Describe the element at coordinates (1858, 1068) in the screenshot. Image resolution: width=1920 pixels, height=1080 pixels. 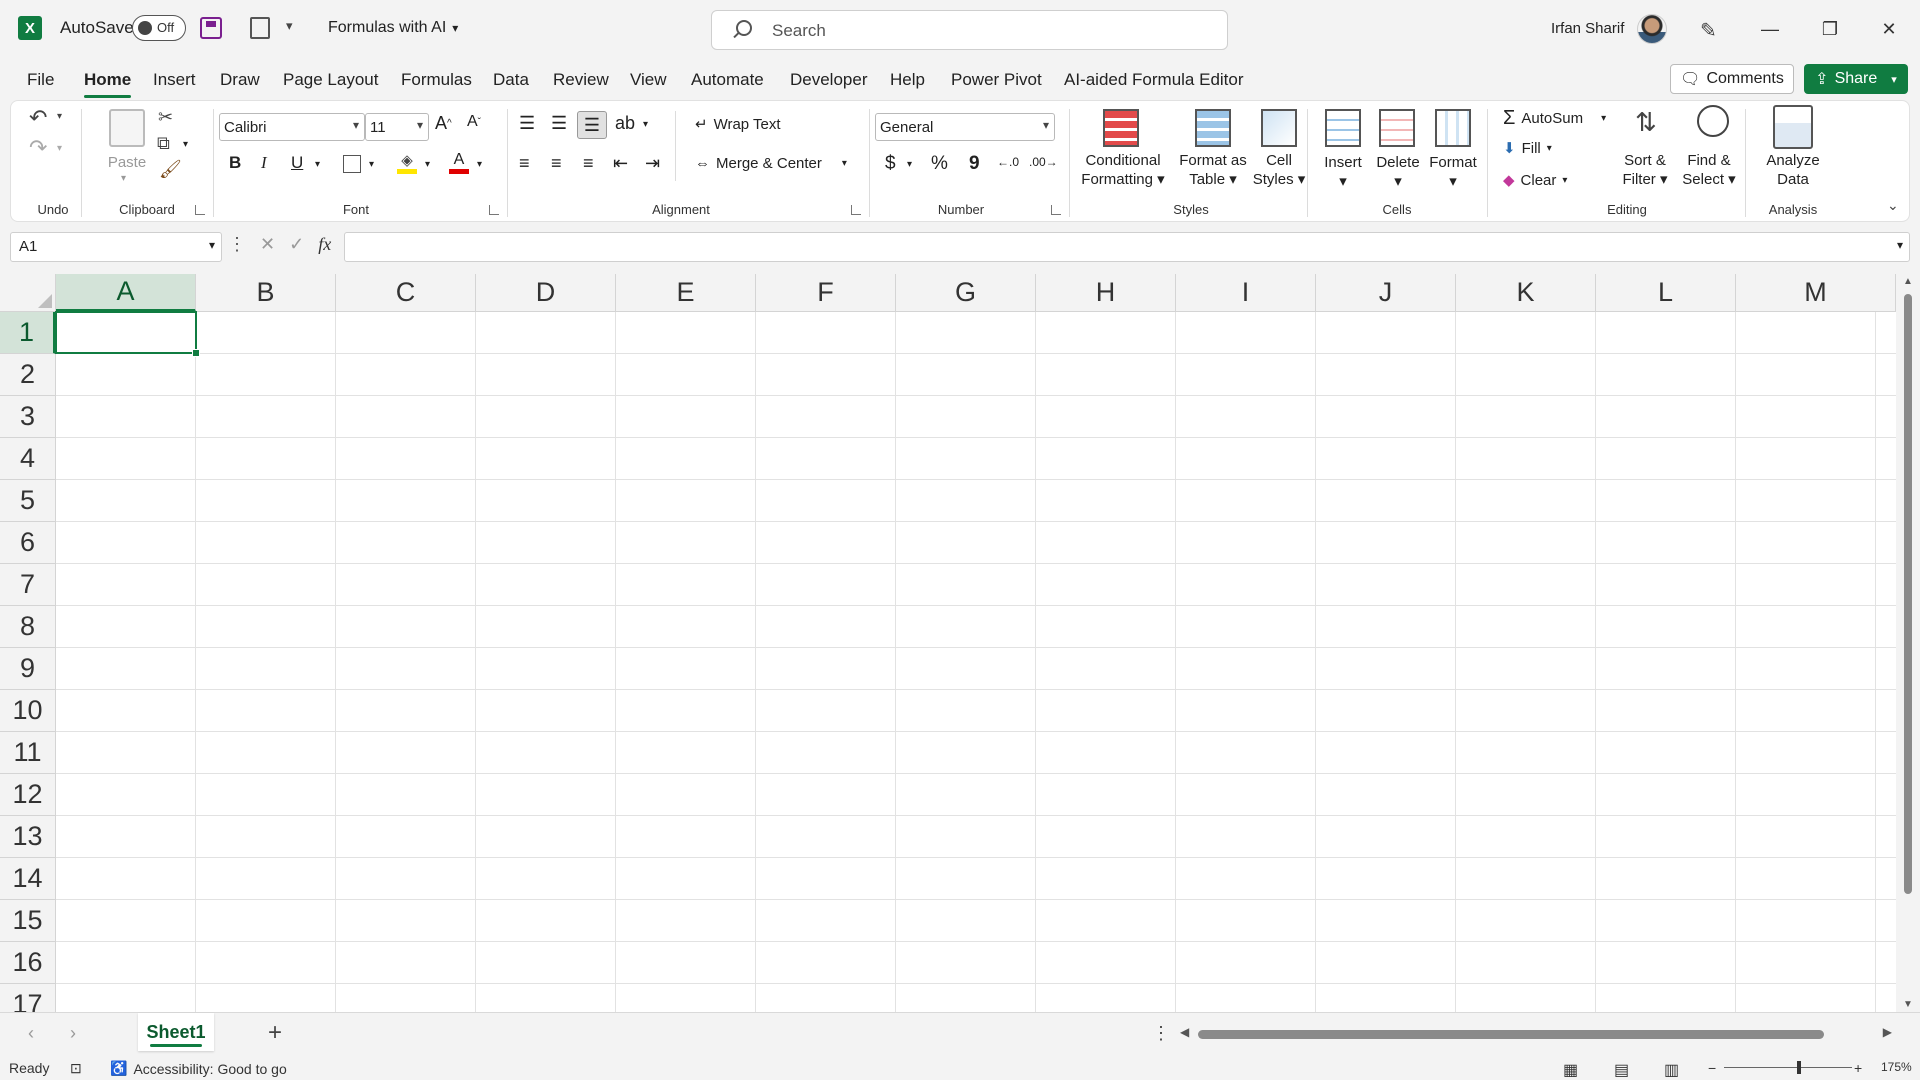
I see `zoom-in-icon: +` at that location.